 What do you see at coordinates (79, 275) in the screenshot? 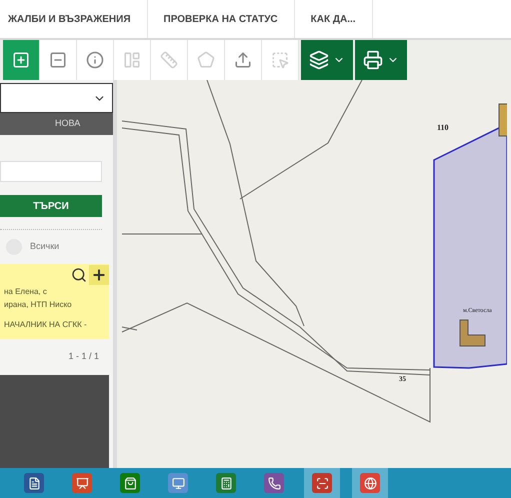
I see `search-icon` at bounding box center [79, 275].